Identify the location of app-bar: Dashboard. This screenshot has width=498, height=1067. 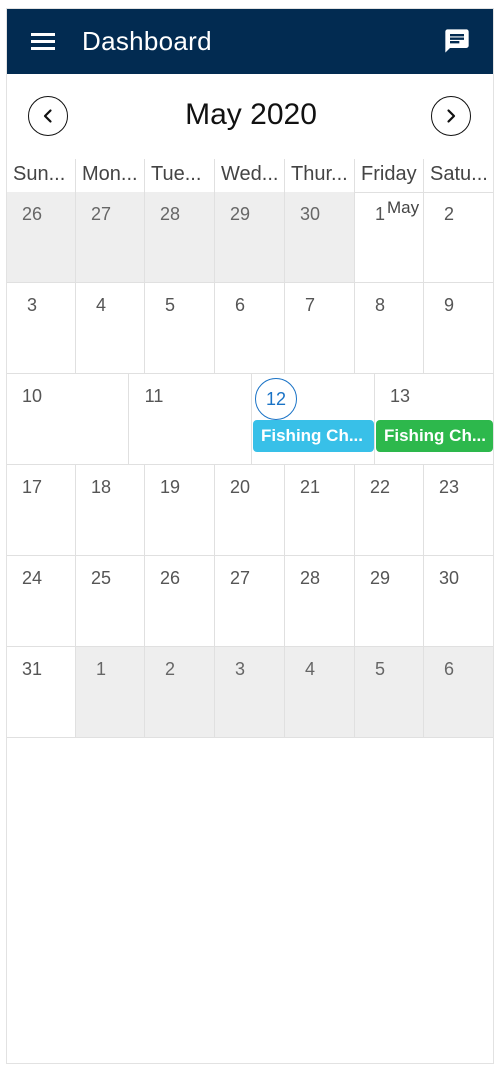
(250, 41).